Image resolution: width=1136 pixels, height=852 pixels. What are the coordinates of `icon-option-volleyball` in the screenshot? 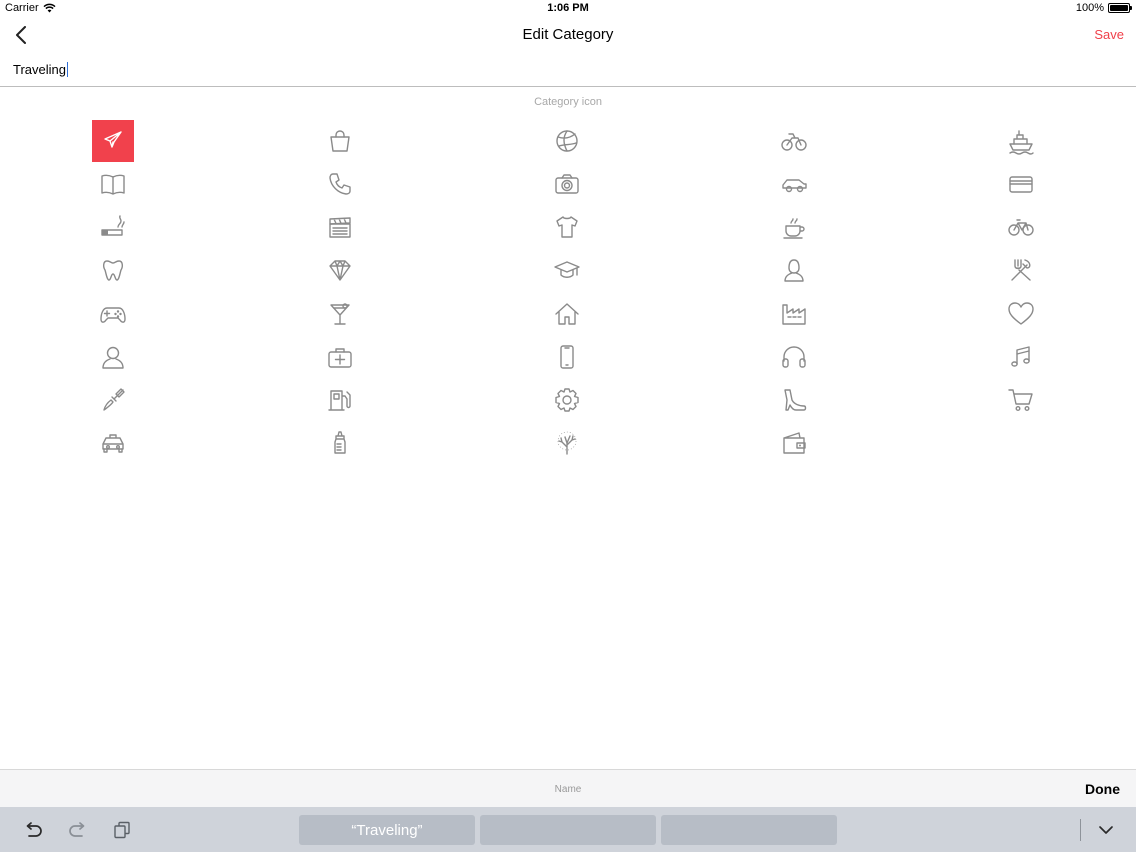 It's located at (567, 141).